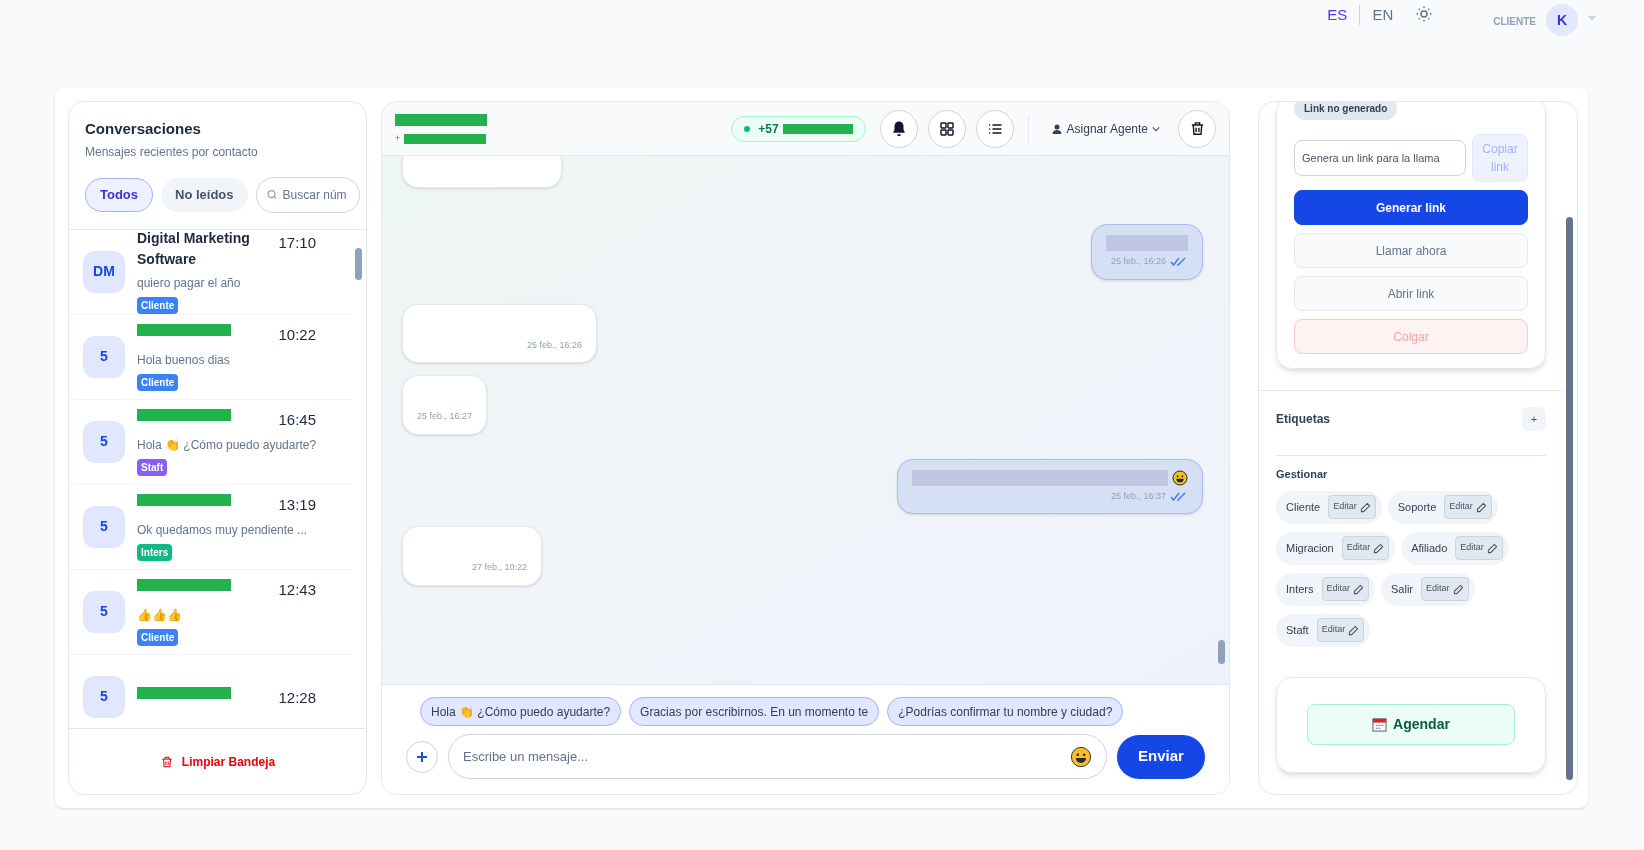 The image size is (1644, 850). I want to click on tag-label: Salir, so click(1402, 589).